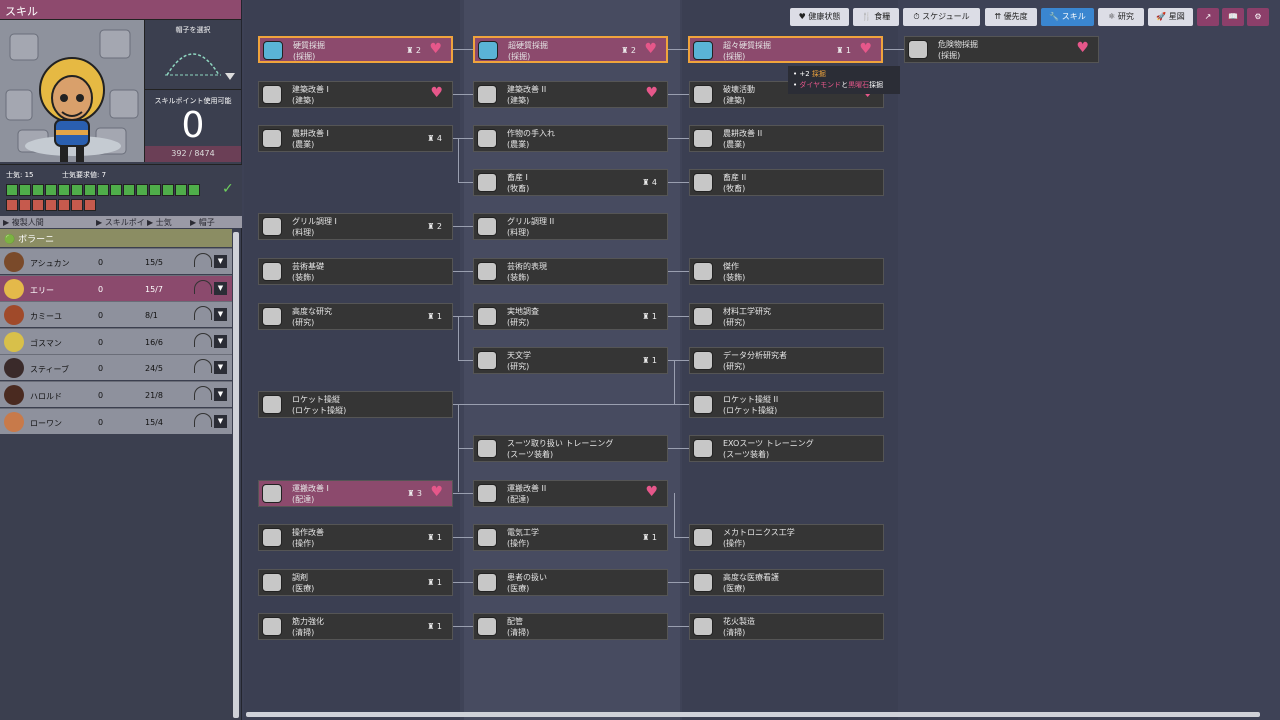 The width and height of the screenshot is (1280, 720). I want to click on skill-node: 硬質採掘 (採掘) ♥ ♜ 2, so click(355, 49).